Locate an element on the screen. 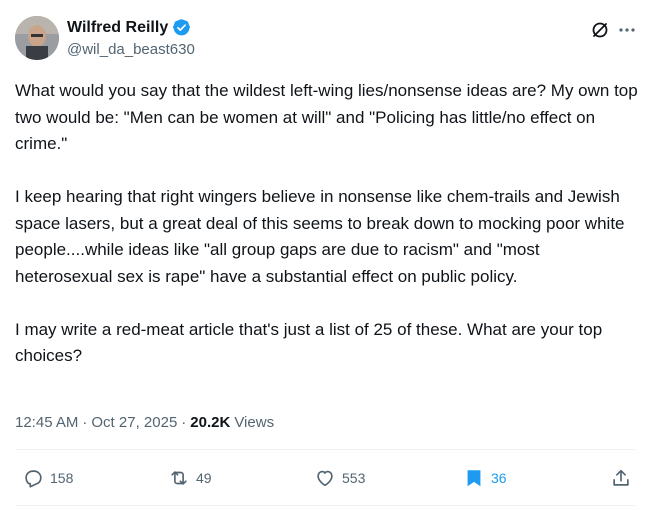 The image size is (650, 510). views-count: 20.2K is located at coordinates (210, 422).